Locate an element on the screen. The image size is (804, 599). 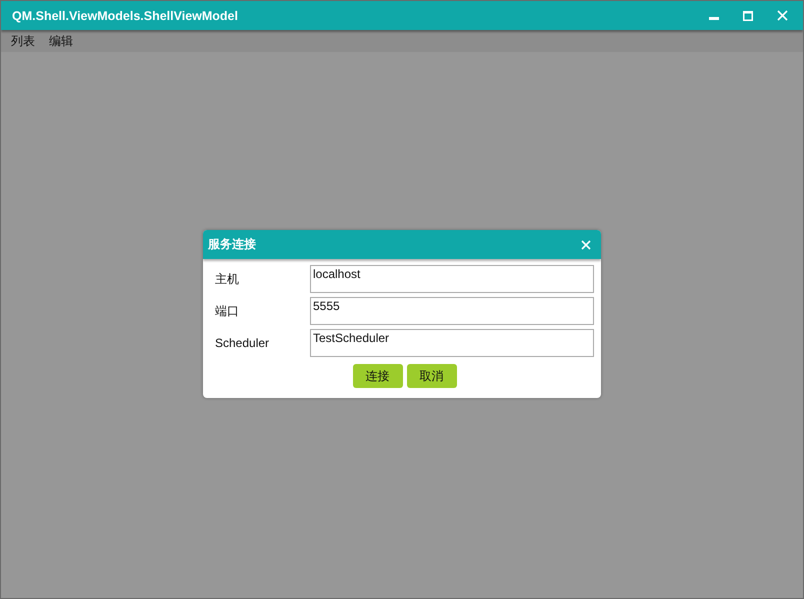
input-field: TestScheduler is located at coordinates (452, 343).